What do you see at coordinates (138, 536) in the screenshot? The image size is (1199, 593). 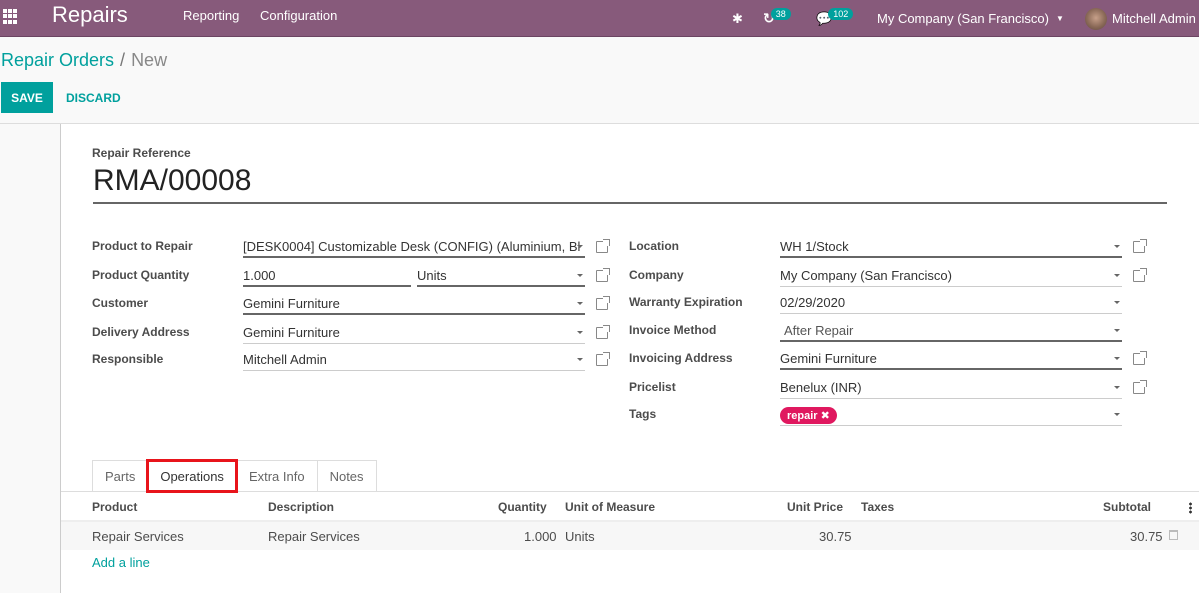 I see `row-product: Repair Services` at bounding box center [138, 536].